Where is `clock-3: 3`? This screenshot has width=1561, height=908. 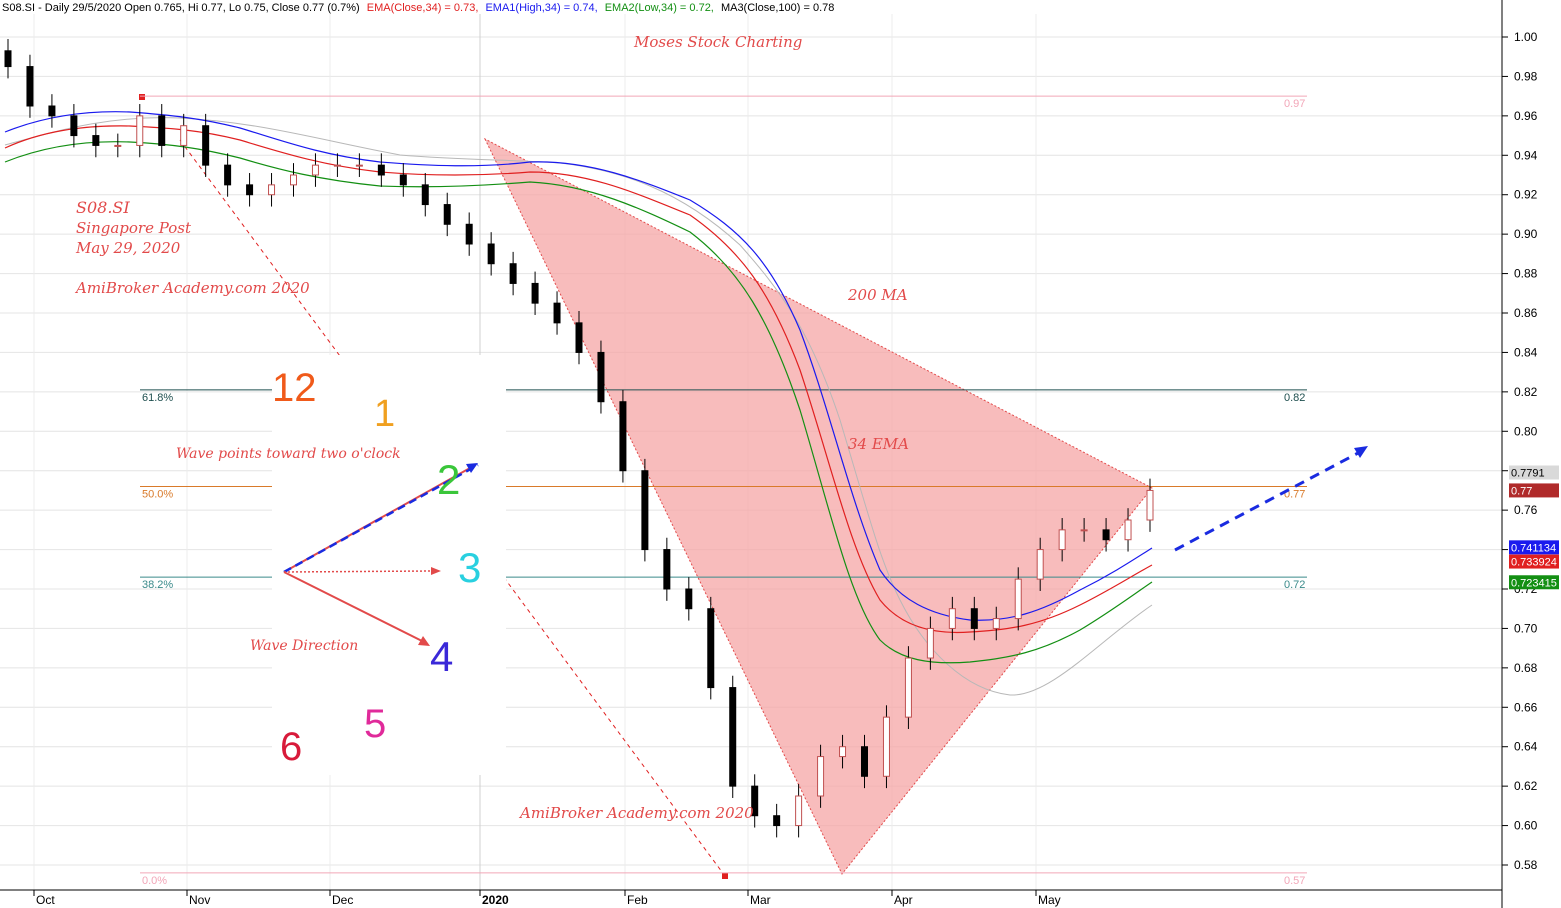 clock-3: 3 is located at coordinates (469, 567).